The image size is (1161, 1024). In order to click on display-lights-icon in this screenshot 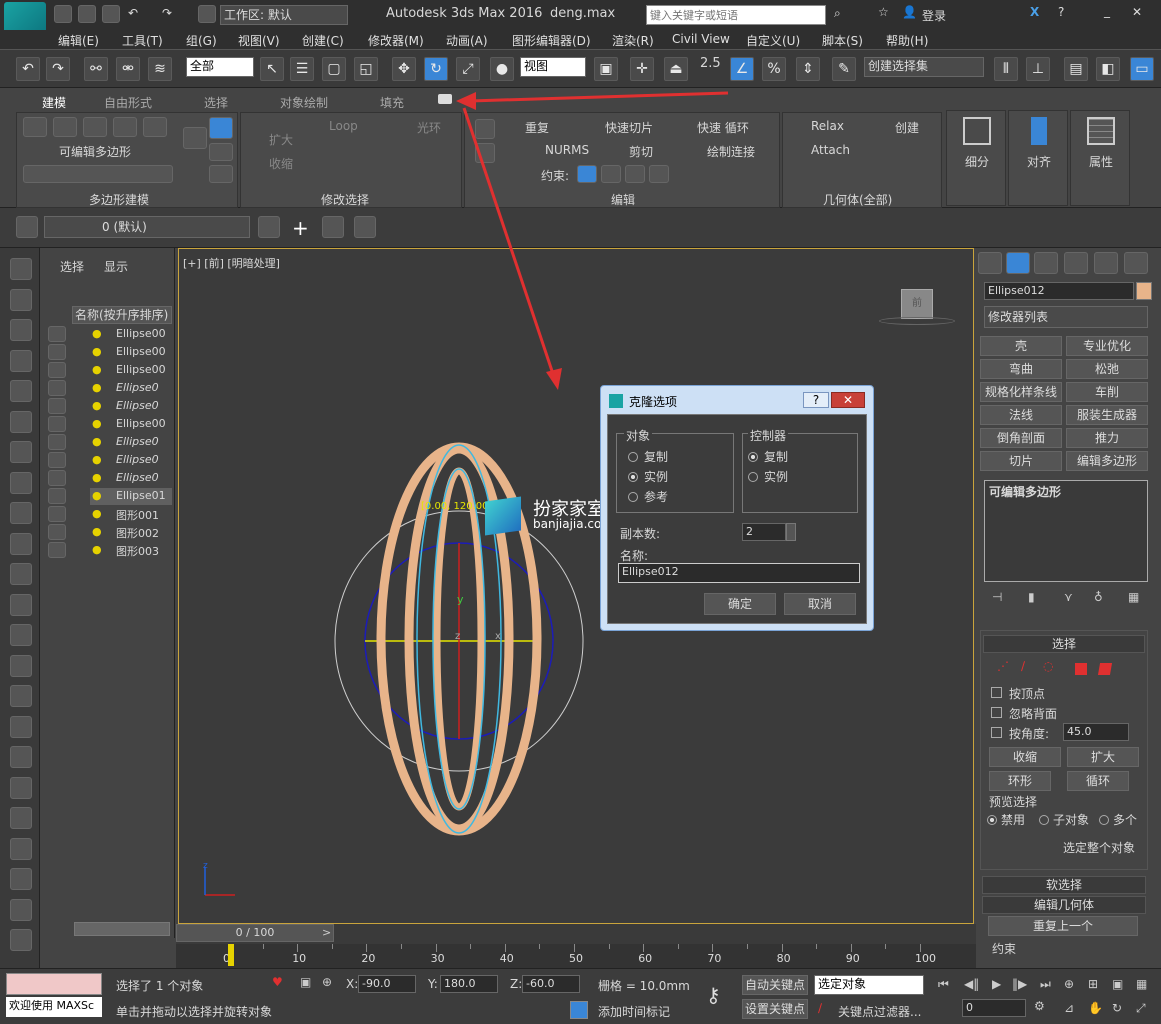, I will do `click(57, 388)`.